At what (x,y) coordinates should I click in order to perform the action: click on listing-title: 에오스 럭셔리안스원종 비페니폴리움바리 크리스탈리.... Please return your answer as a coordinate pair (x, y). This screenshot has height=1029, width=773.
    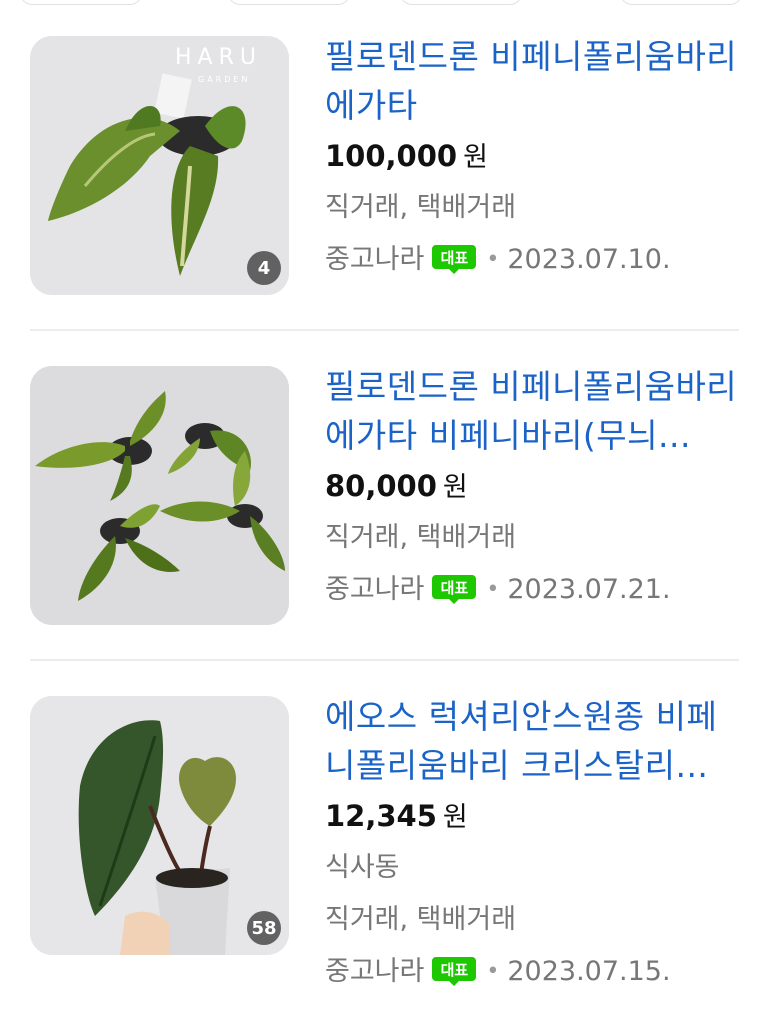
    Looking at the image, I should click on (532, 741).